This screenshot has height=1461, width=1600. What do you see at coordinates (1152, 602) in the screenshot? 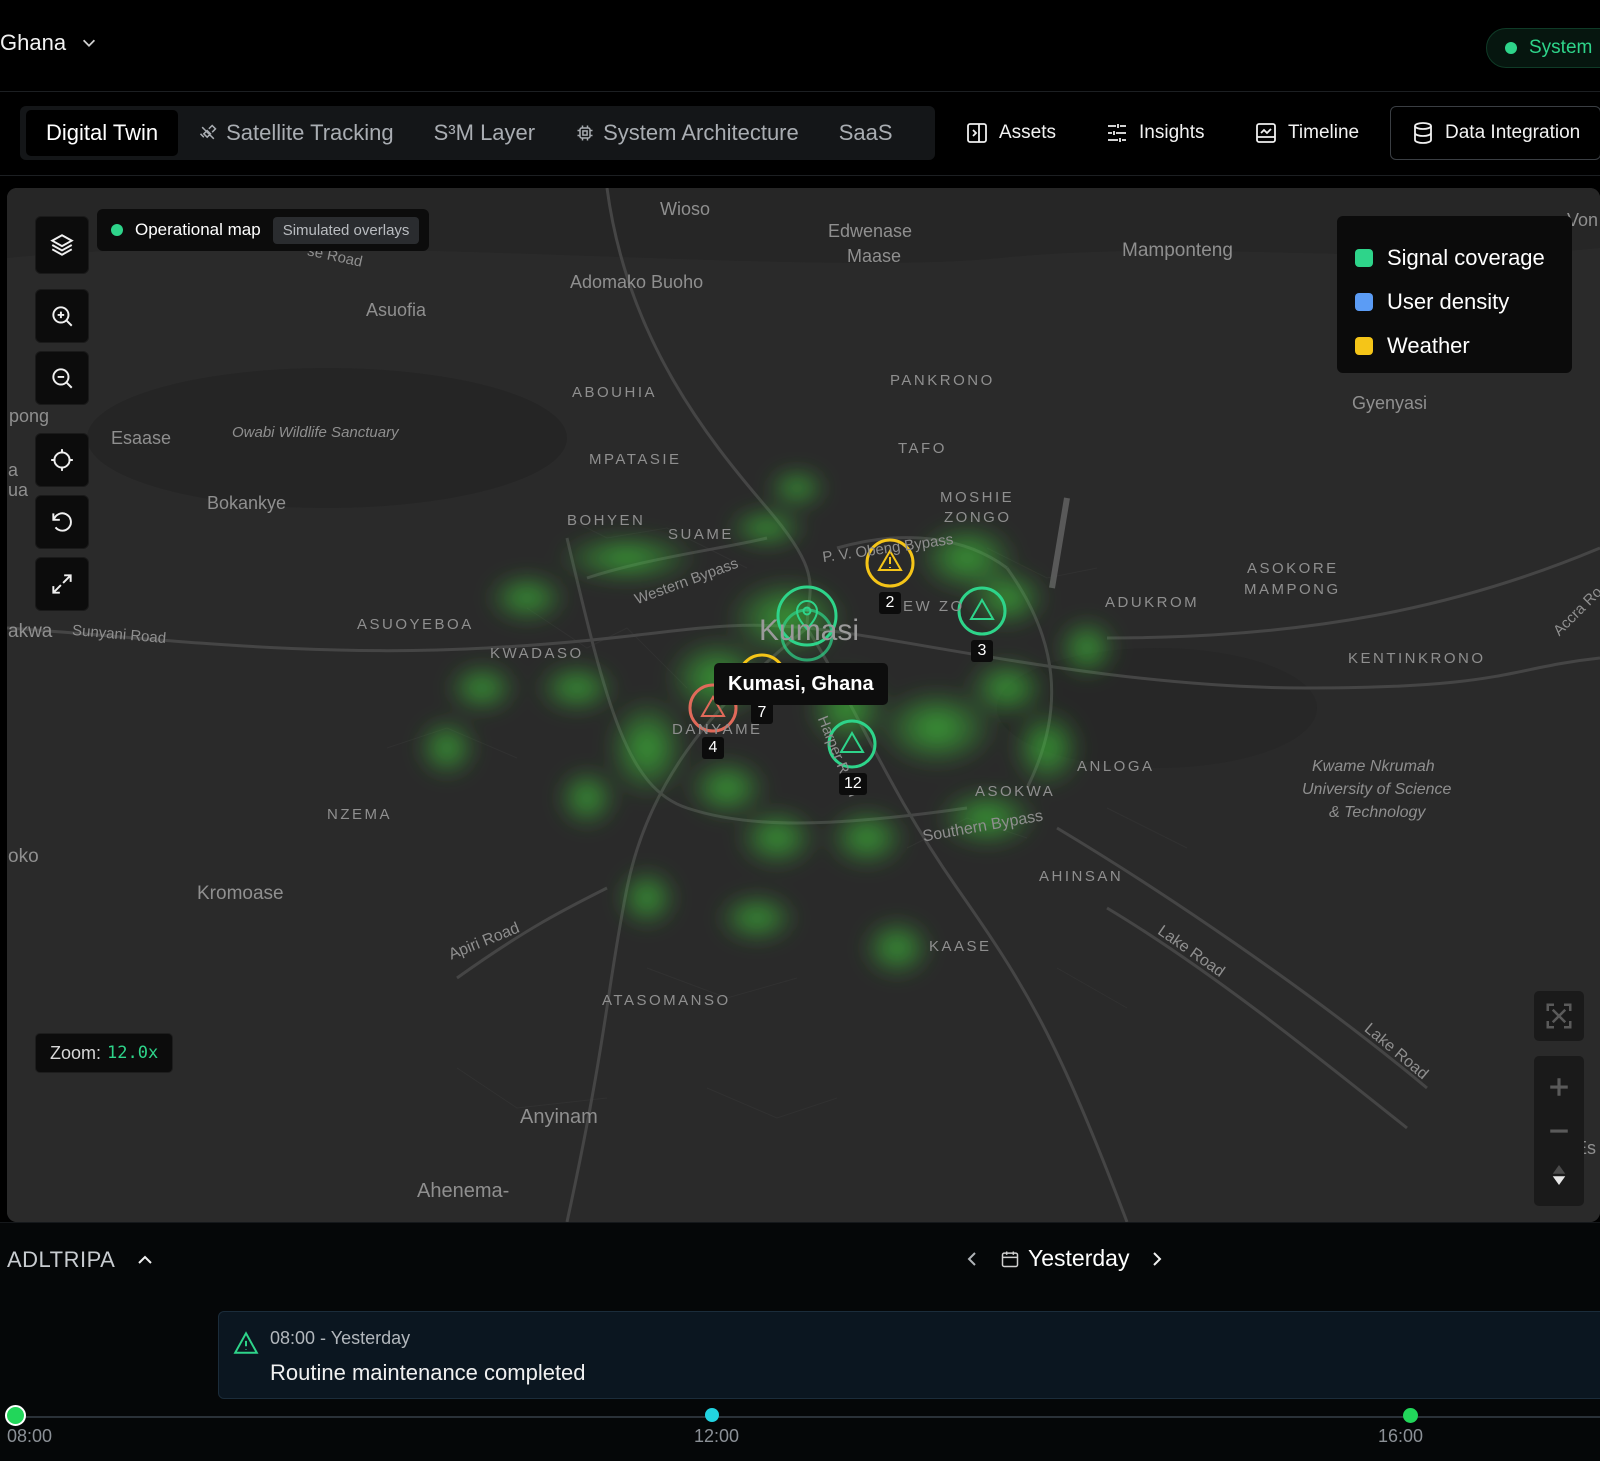
I see `district-label: ADUKROM` at bounding box center [1152, 602].